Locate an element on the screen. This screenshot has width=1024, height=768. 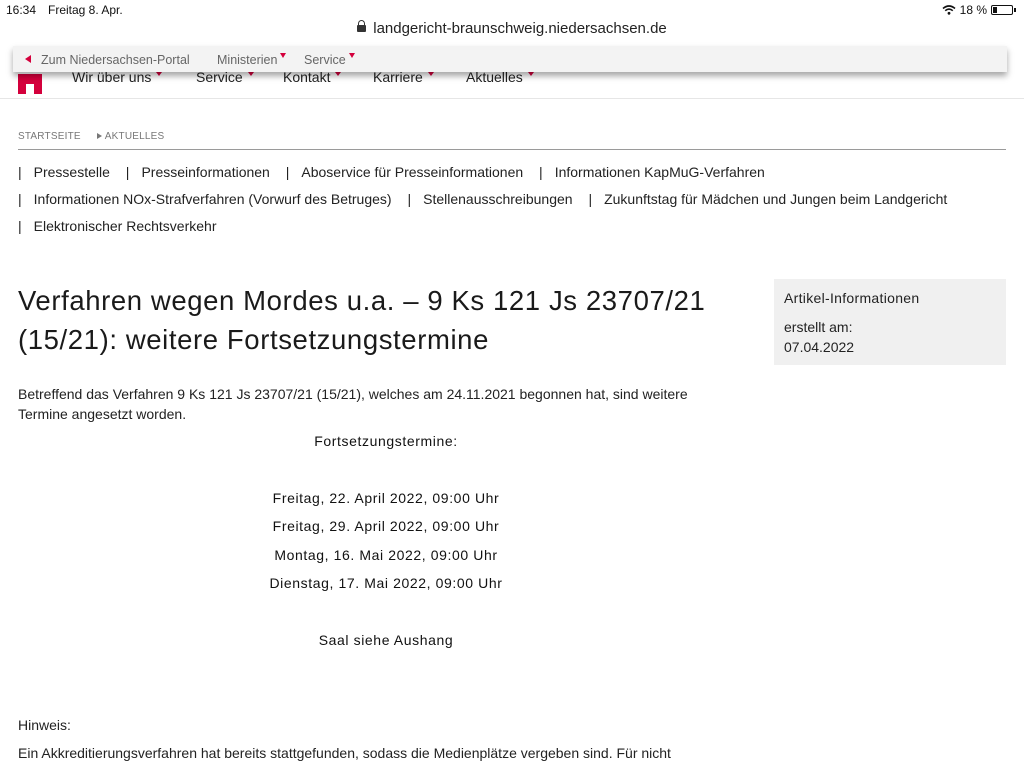
portal-link-niedersachsen: Zum Niedersachsen-Portal is located at coordinates (107, 60).